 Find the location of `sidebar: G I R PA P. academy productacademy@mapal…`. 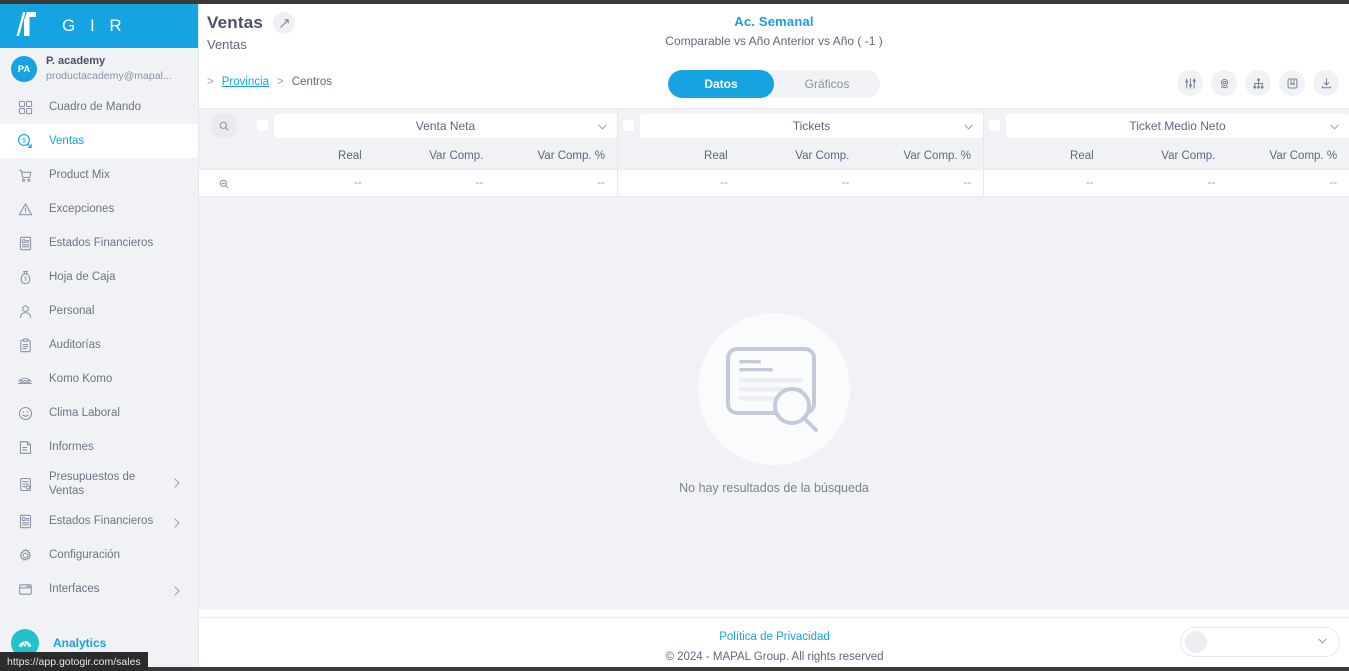

sidebar: G I R PA P. academy productacademy@mapal… is located at coordinates (99, 337).